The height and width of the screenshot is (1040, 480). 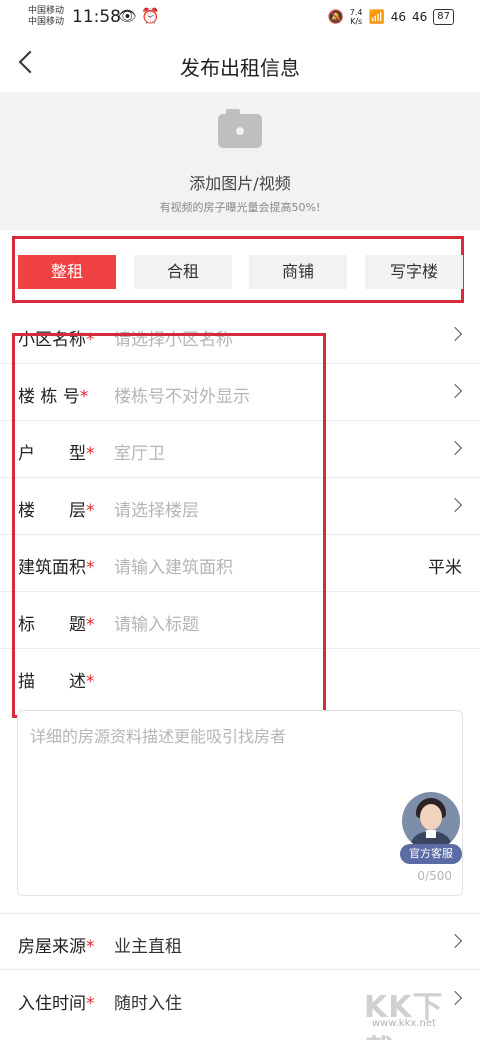 What do you see at coordinates (404, 1023) in the screenshot?
I see `watermark-url: www.kkx.net` at bounding box center [404, 1023].